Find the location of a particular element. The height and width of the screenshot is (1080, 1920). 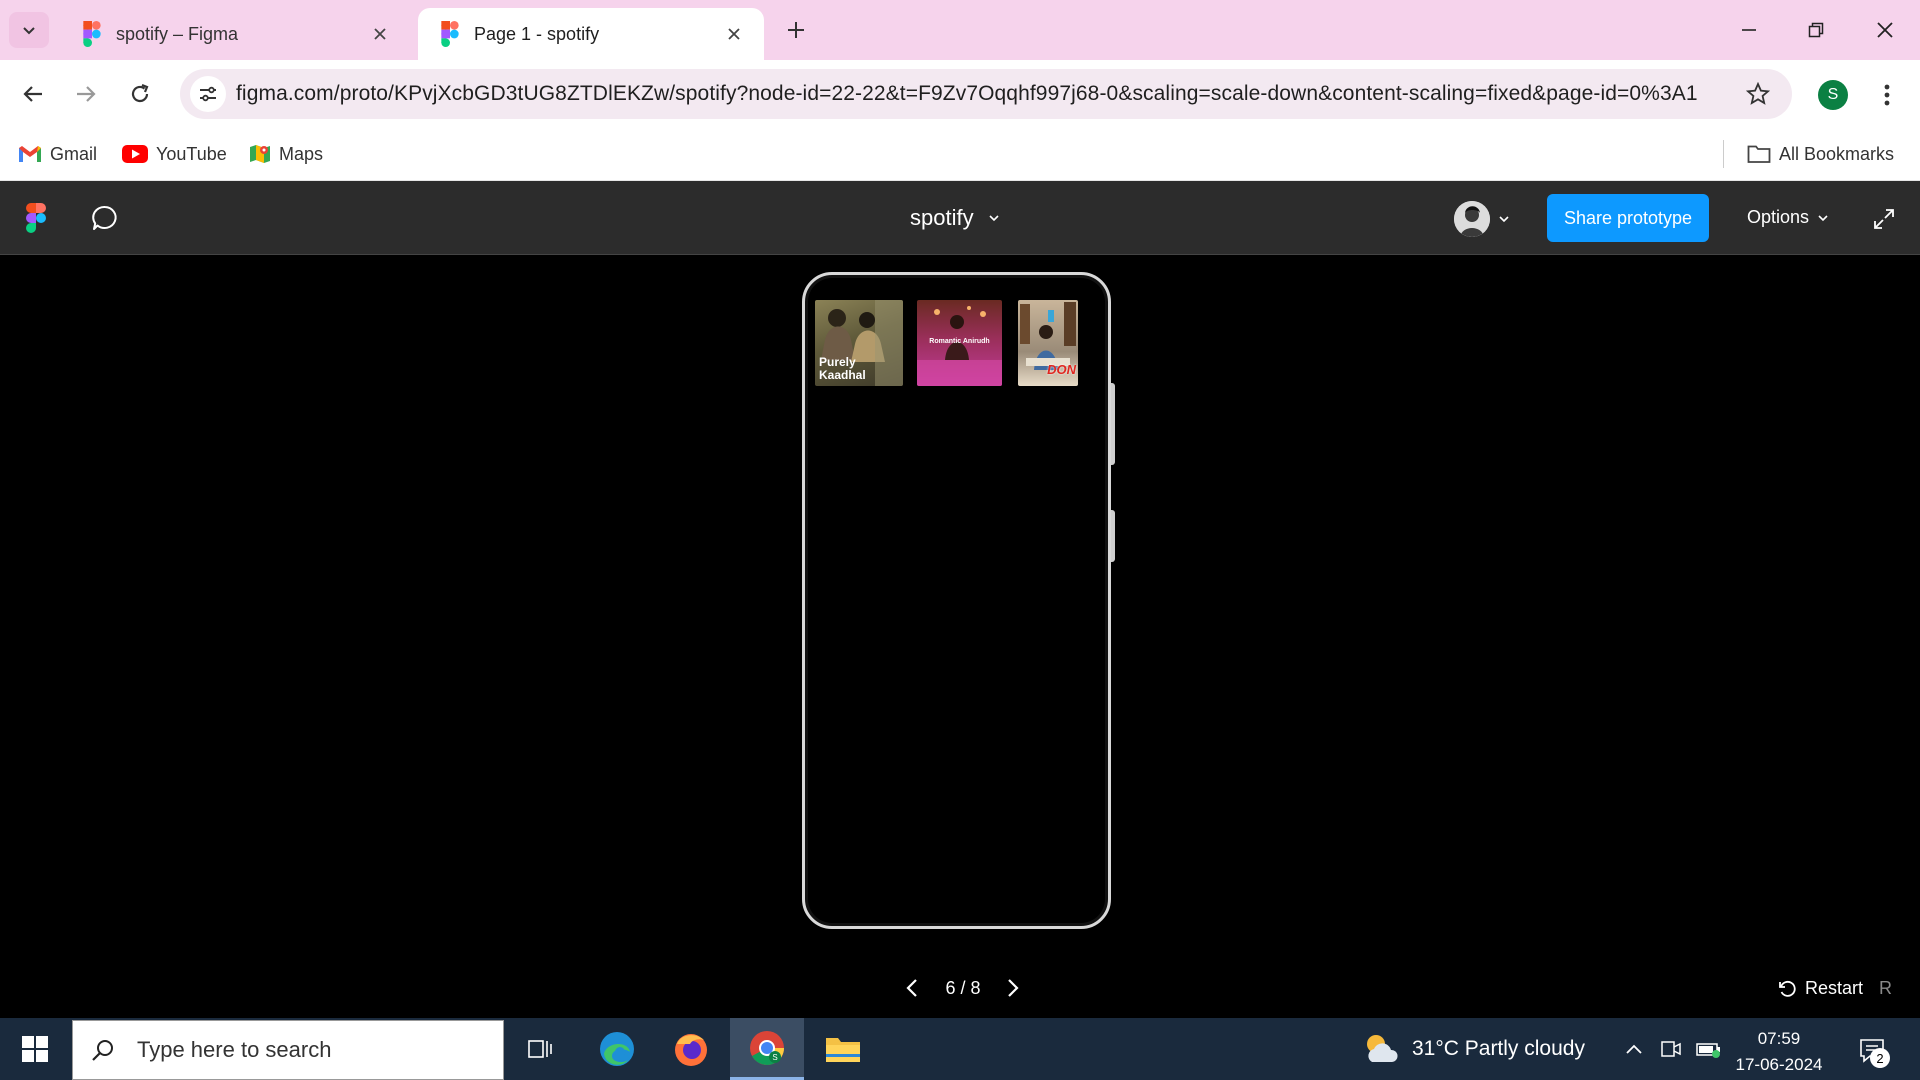

battery-button is located at coordinates (1709, 1049).